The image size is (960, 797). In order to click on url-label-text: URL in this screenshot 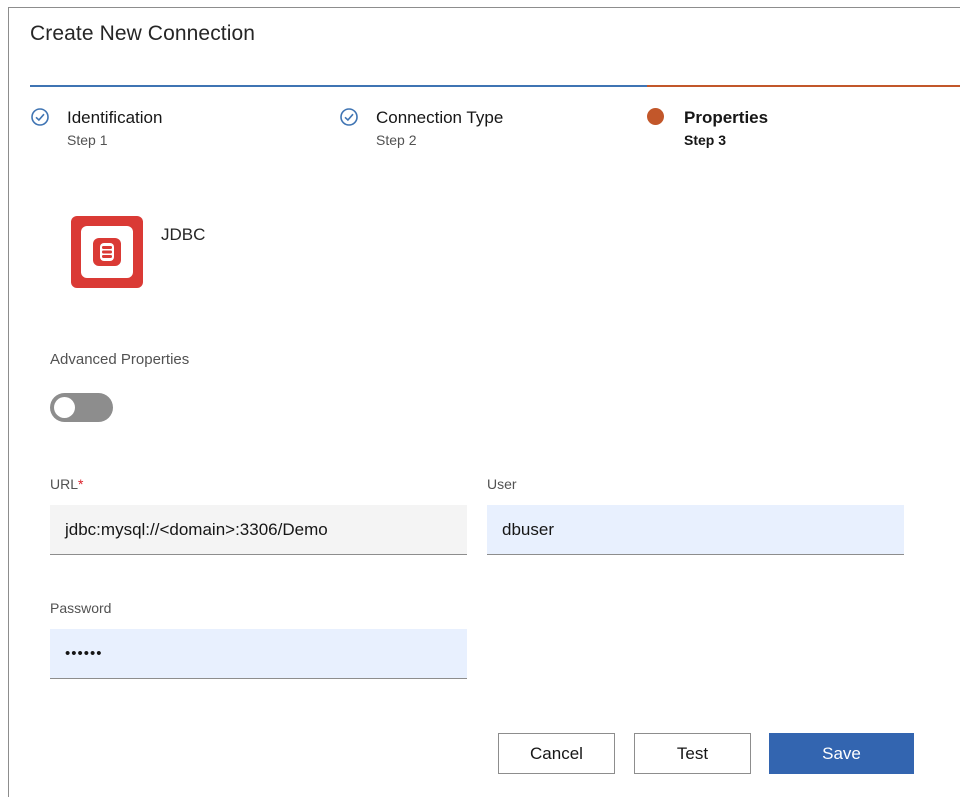, I will do `click(64, 484)`.